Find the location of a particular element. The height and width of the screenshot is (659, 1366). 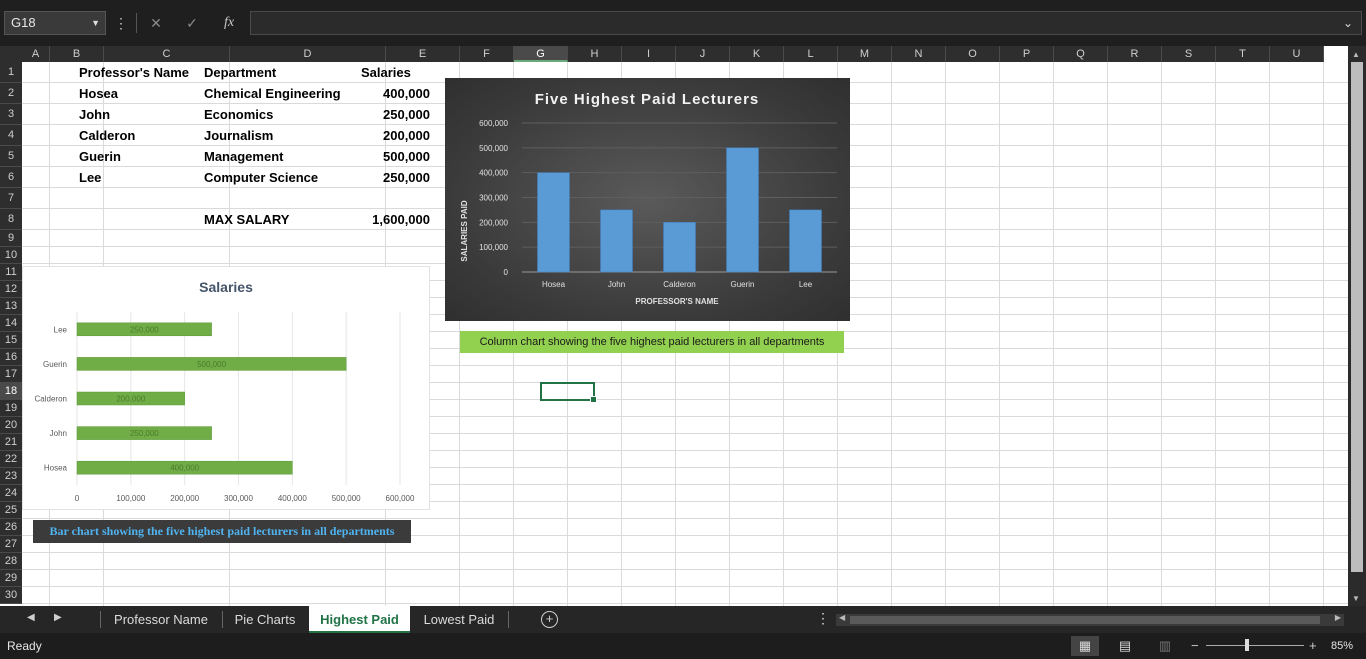

vertical-scroll-thumb is located at coordinates (1357, 317).